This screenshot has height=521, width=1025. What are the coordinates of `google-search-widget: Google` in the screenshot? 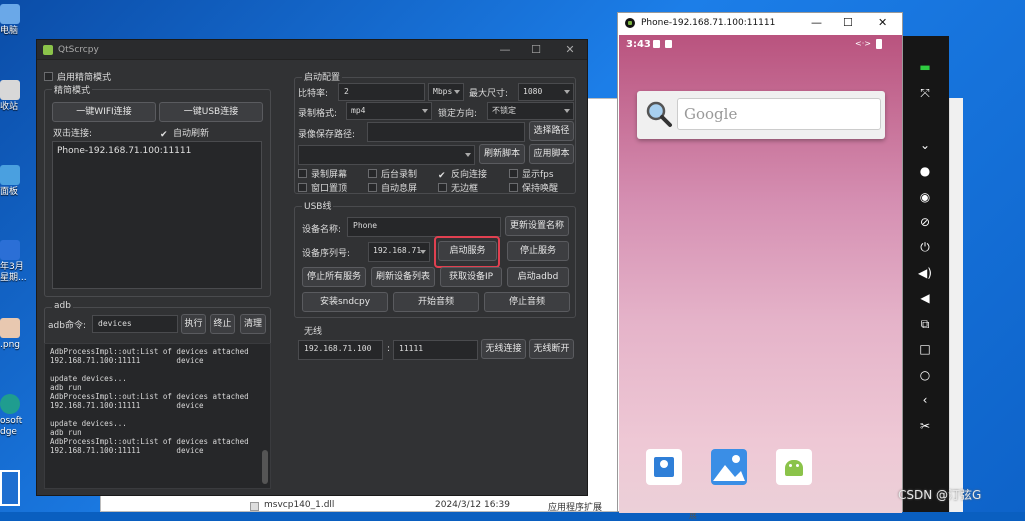 It's located at (761, 115).